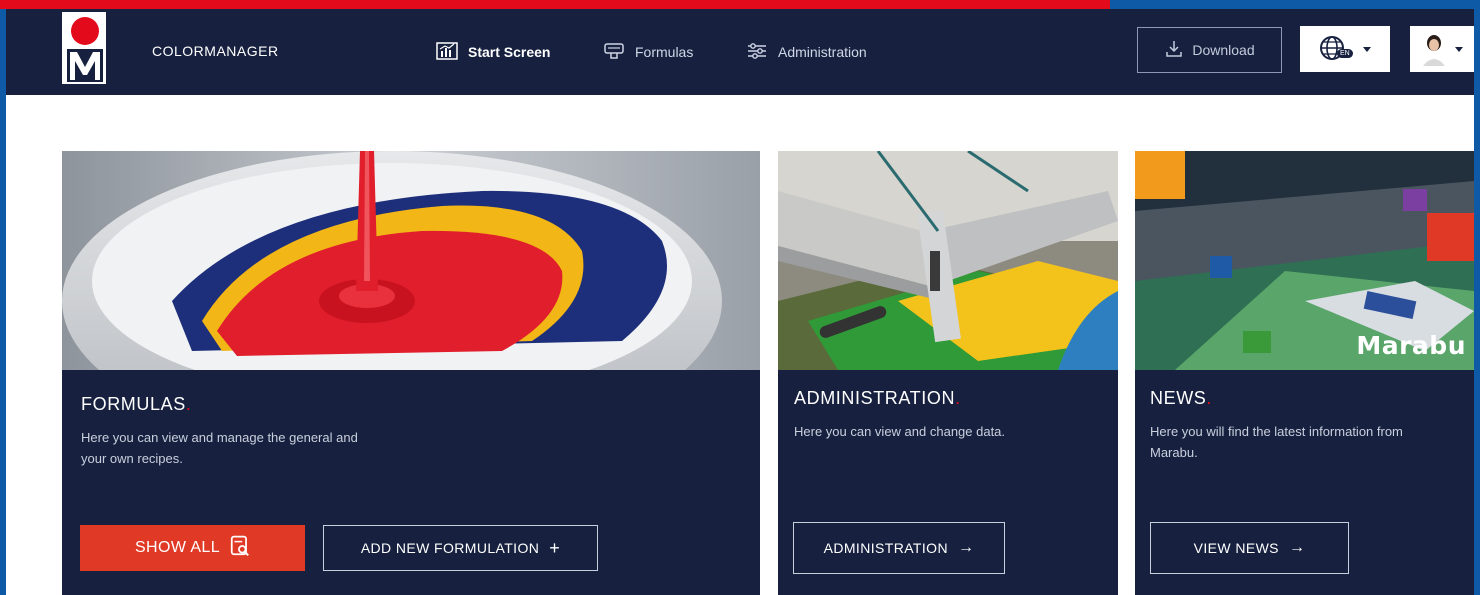 Image resolution: width=1480 pixels, height=595 pixels. What do you see at coordinates (757, 52) in the screenshot?
I see `sliders-icon` at bounding box center [757, 52].